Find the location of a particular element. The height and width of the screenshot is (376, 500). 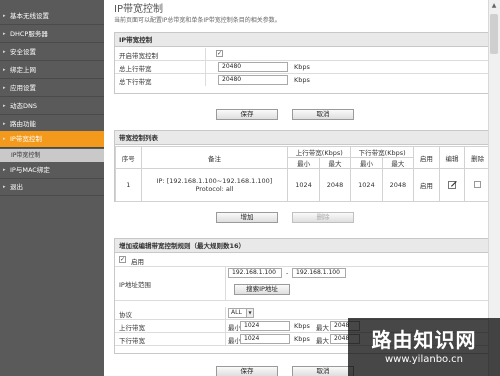

down-bandwidth-label: 总下行带宽 is located at coordinates (135, 82).